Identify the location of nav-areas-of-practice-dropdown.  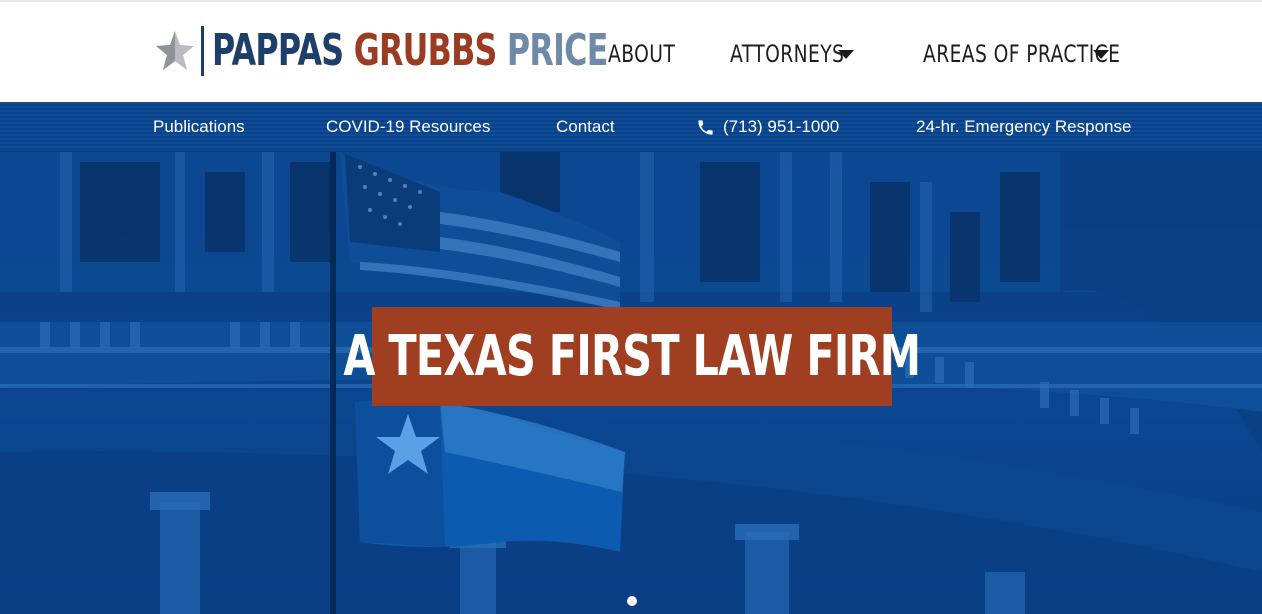
(1101, 54).